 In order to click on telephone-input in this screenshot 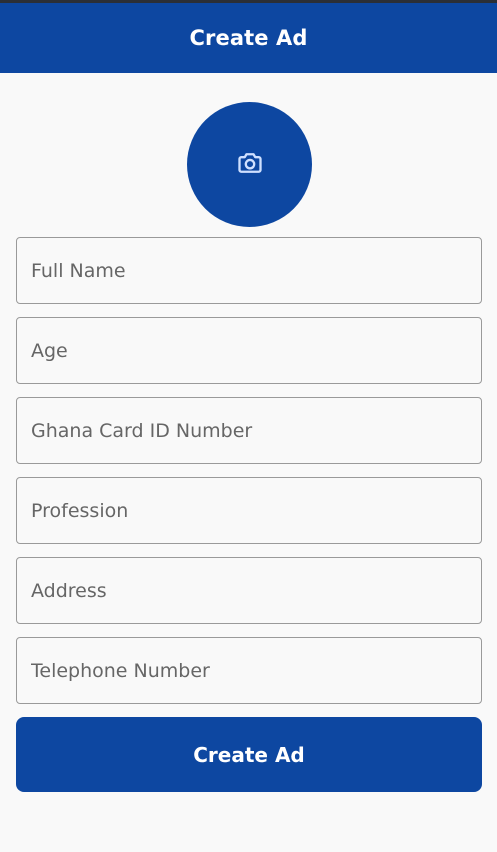, I will do `click(249, 670)`.